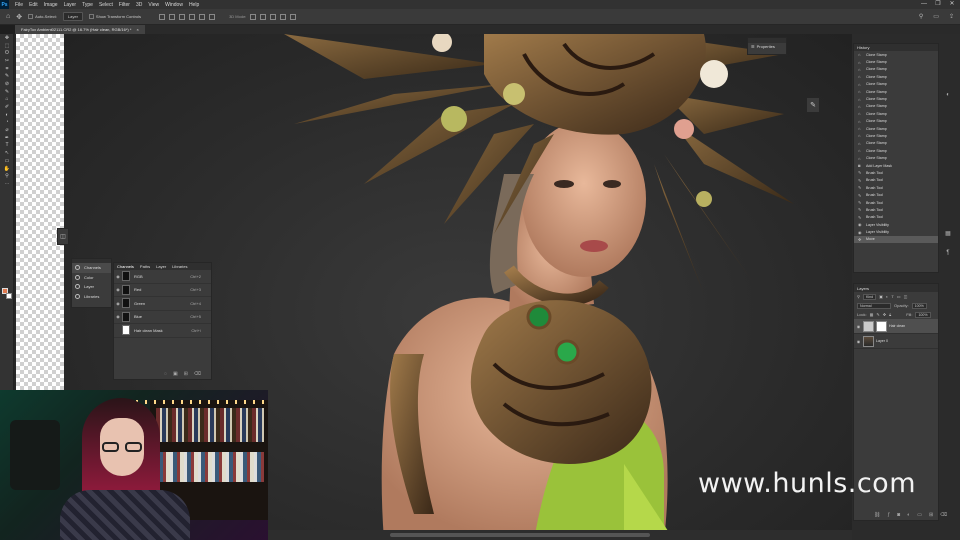 The image size is (960, 540). Describe the element at coordinates (899, 296) in the screenshot. I see `shape-filter-icon: ▭` at that location.